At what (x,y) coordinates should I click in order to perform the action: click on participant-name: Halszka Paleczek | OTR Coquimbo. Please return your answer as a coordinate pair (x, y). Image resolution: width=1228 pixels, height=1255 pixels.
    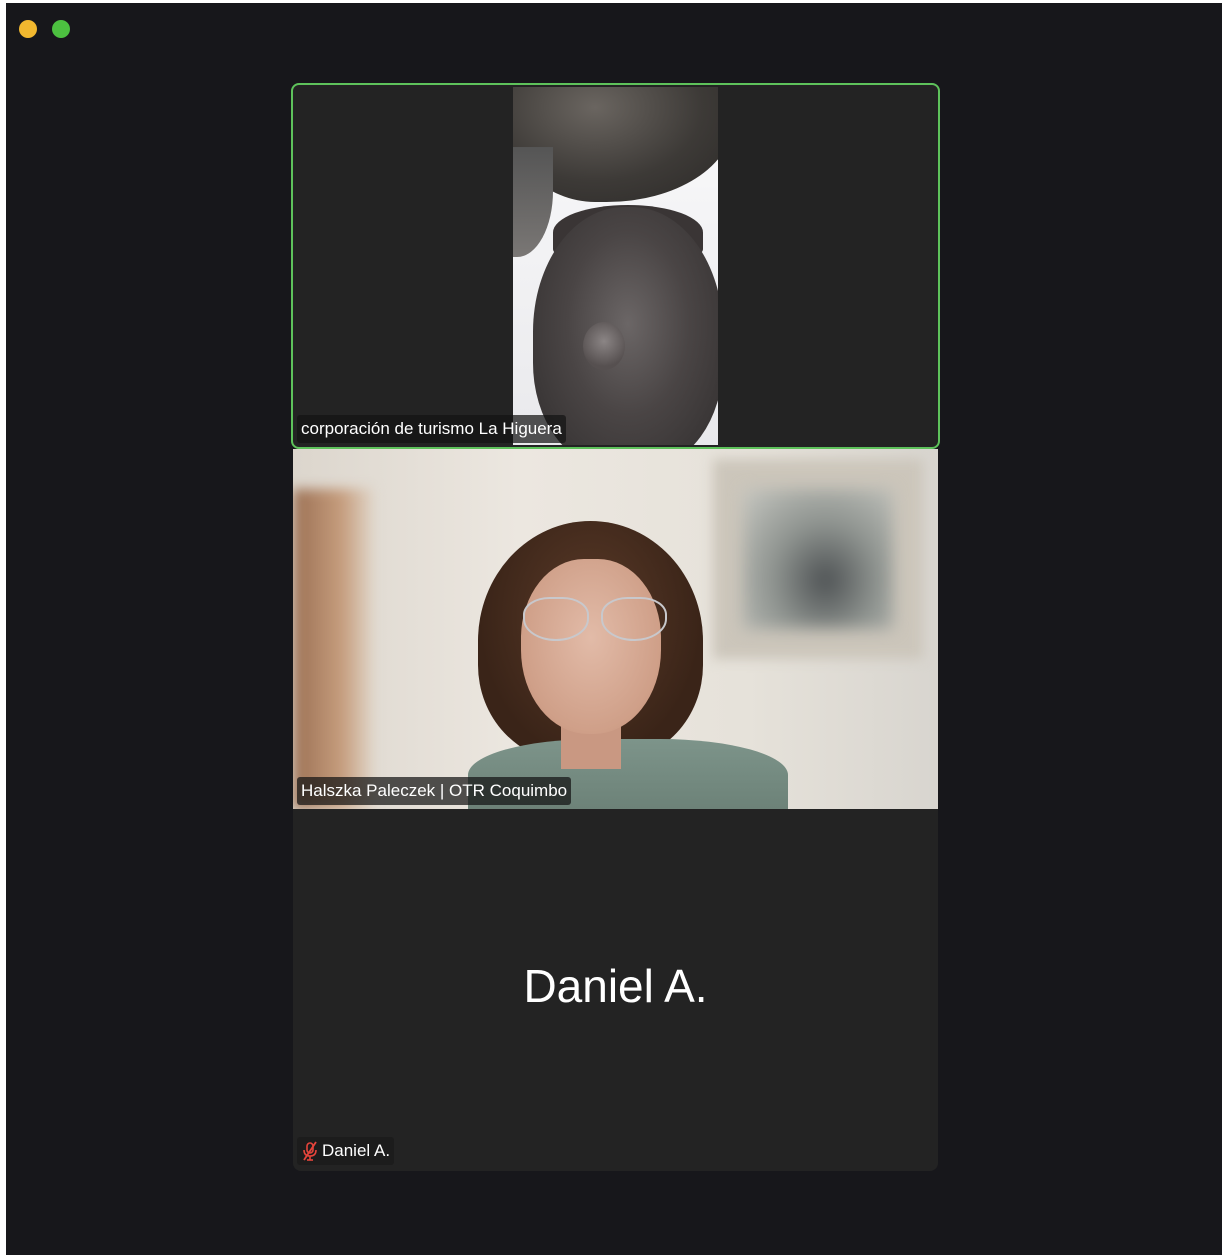
    Looking at the image, I should click on (434, 790).